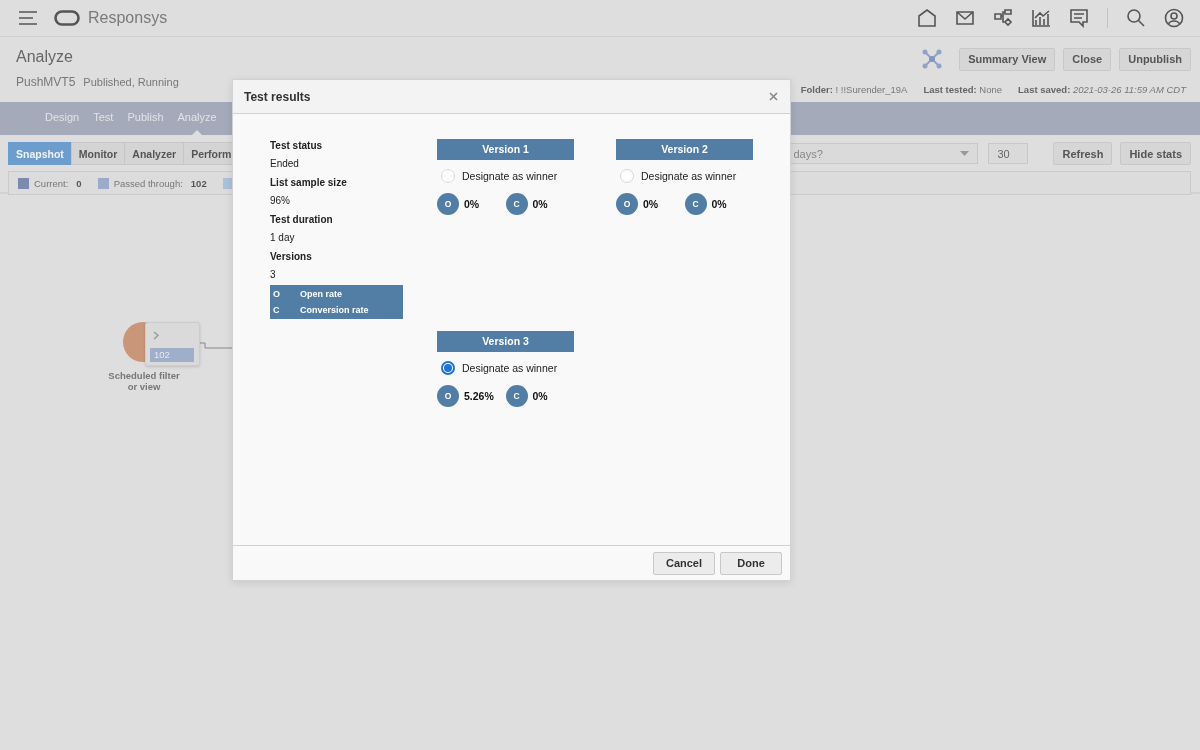  What do you see at coordinates (751, 563) in the screenshot?
I see `dialog-button: Done` at bounding box center [751, 563].